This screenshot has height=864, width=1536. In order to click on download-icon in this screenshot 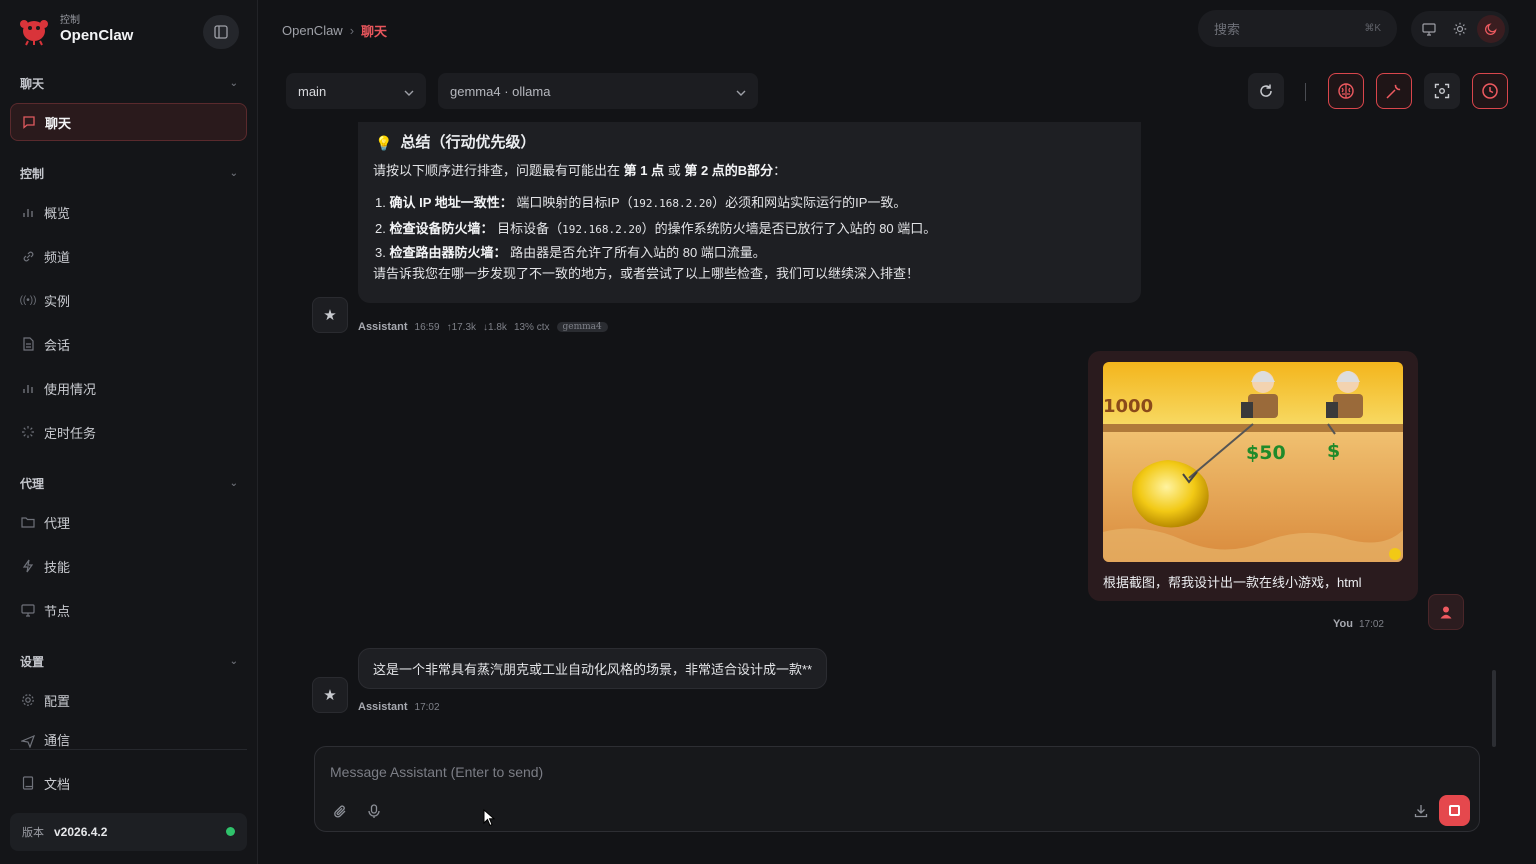, I will do `click(1421, 811)`.